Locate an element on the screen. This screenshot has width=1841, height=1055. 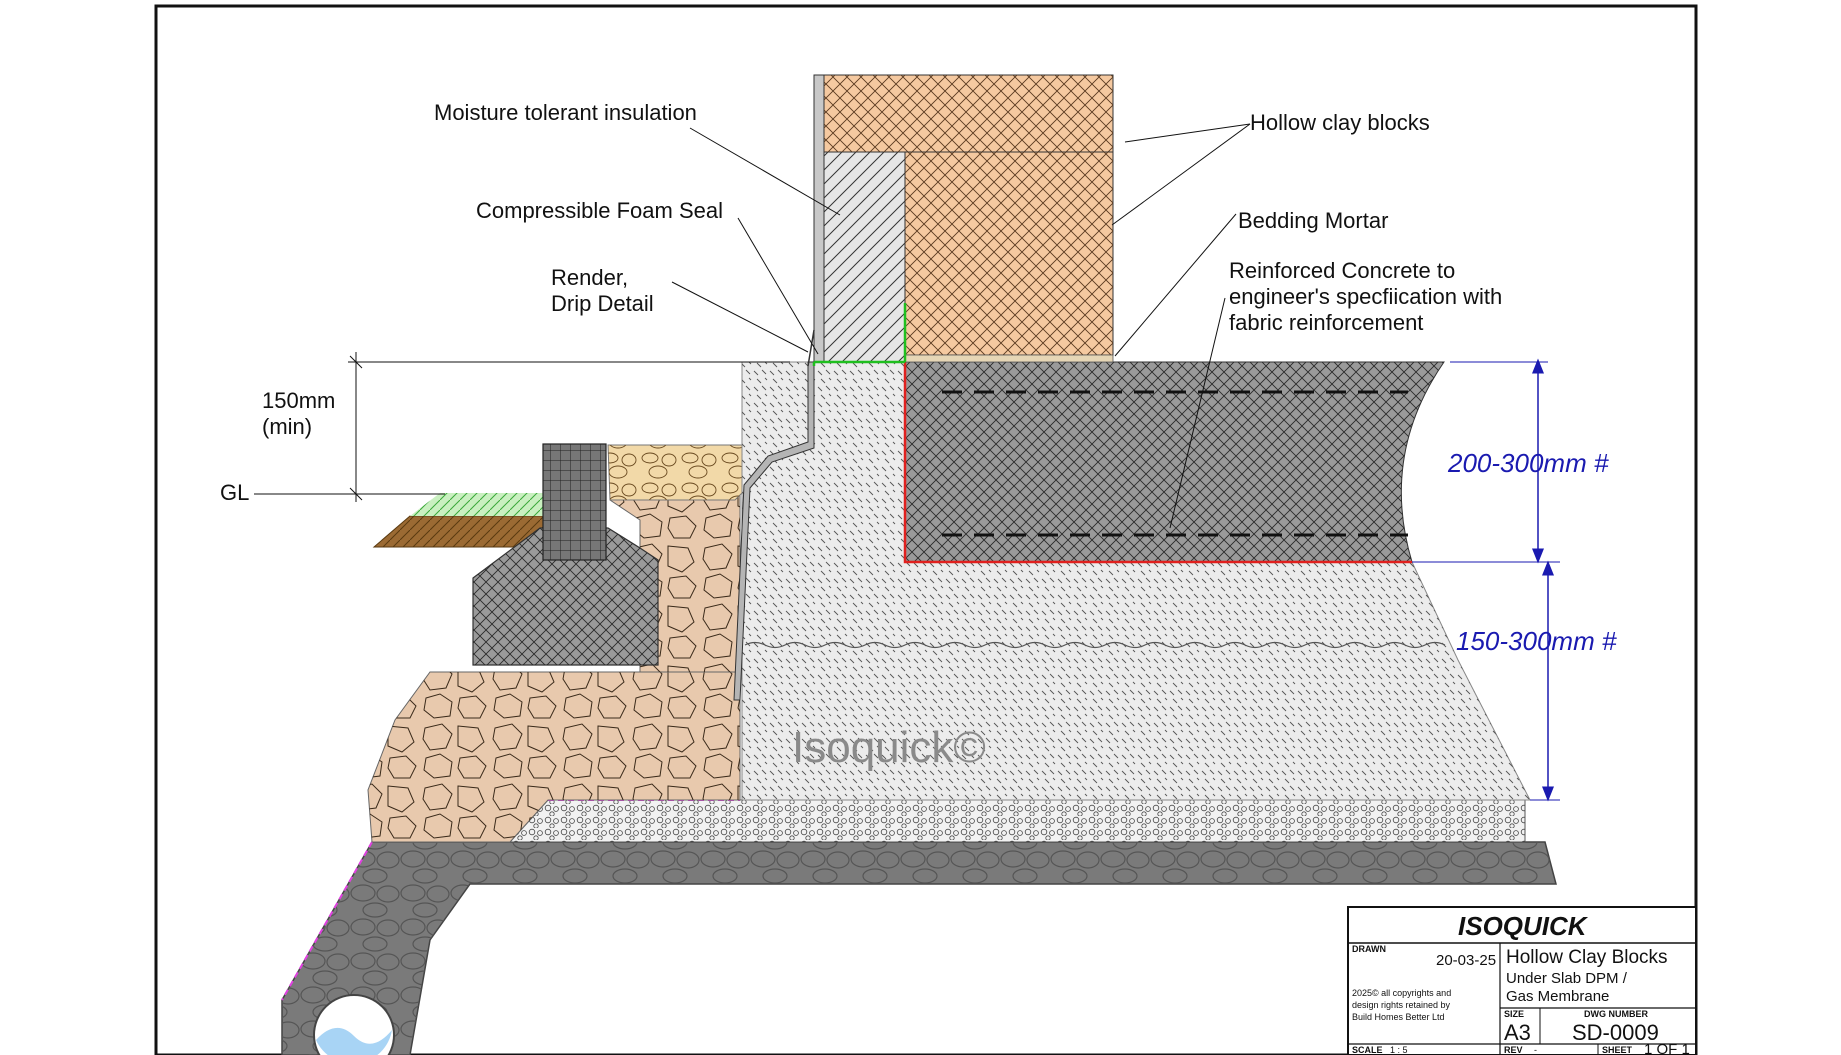
label-hollow-clay-blocks: Hollow clay blocks is located at coordinates (1340, 122).